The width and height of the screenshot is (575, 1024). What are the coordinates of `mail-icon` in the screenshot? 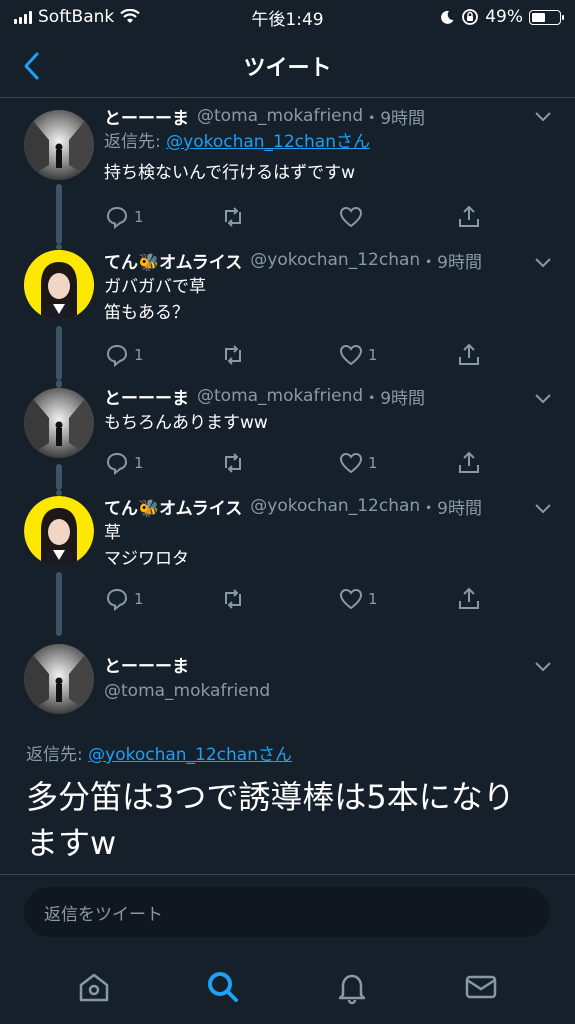 It's located at (480, 987).